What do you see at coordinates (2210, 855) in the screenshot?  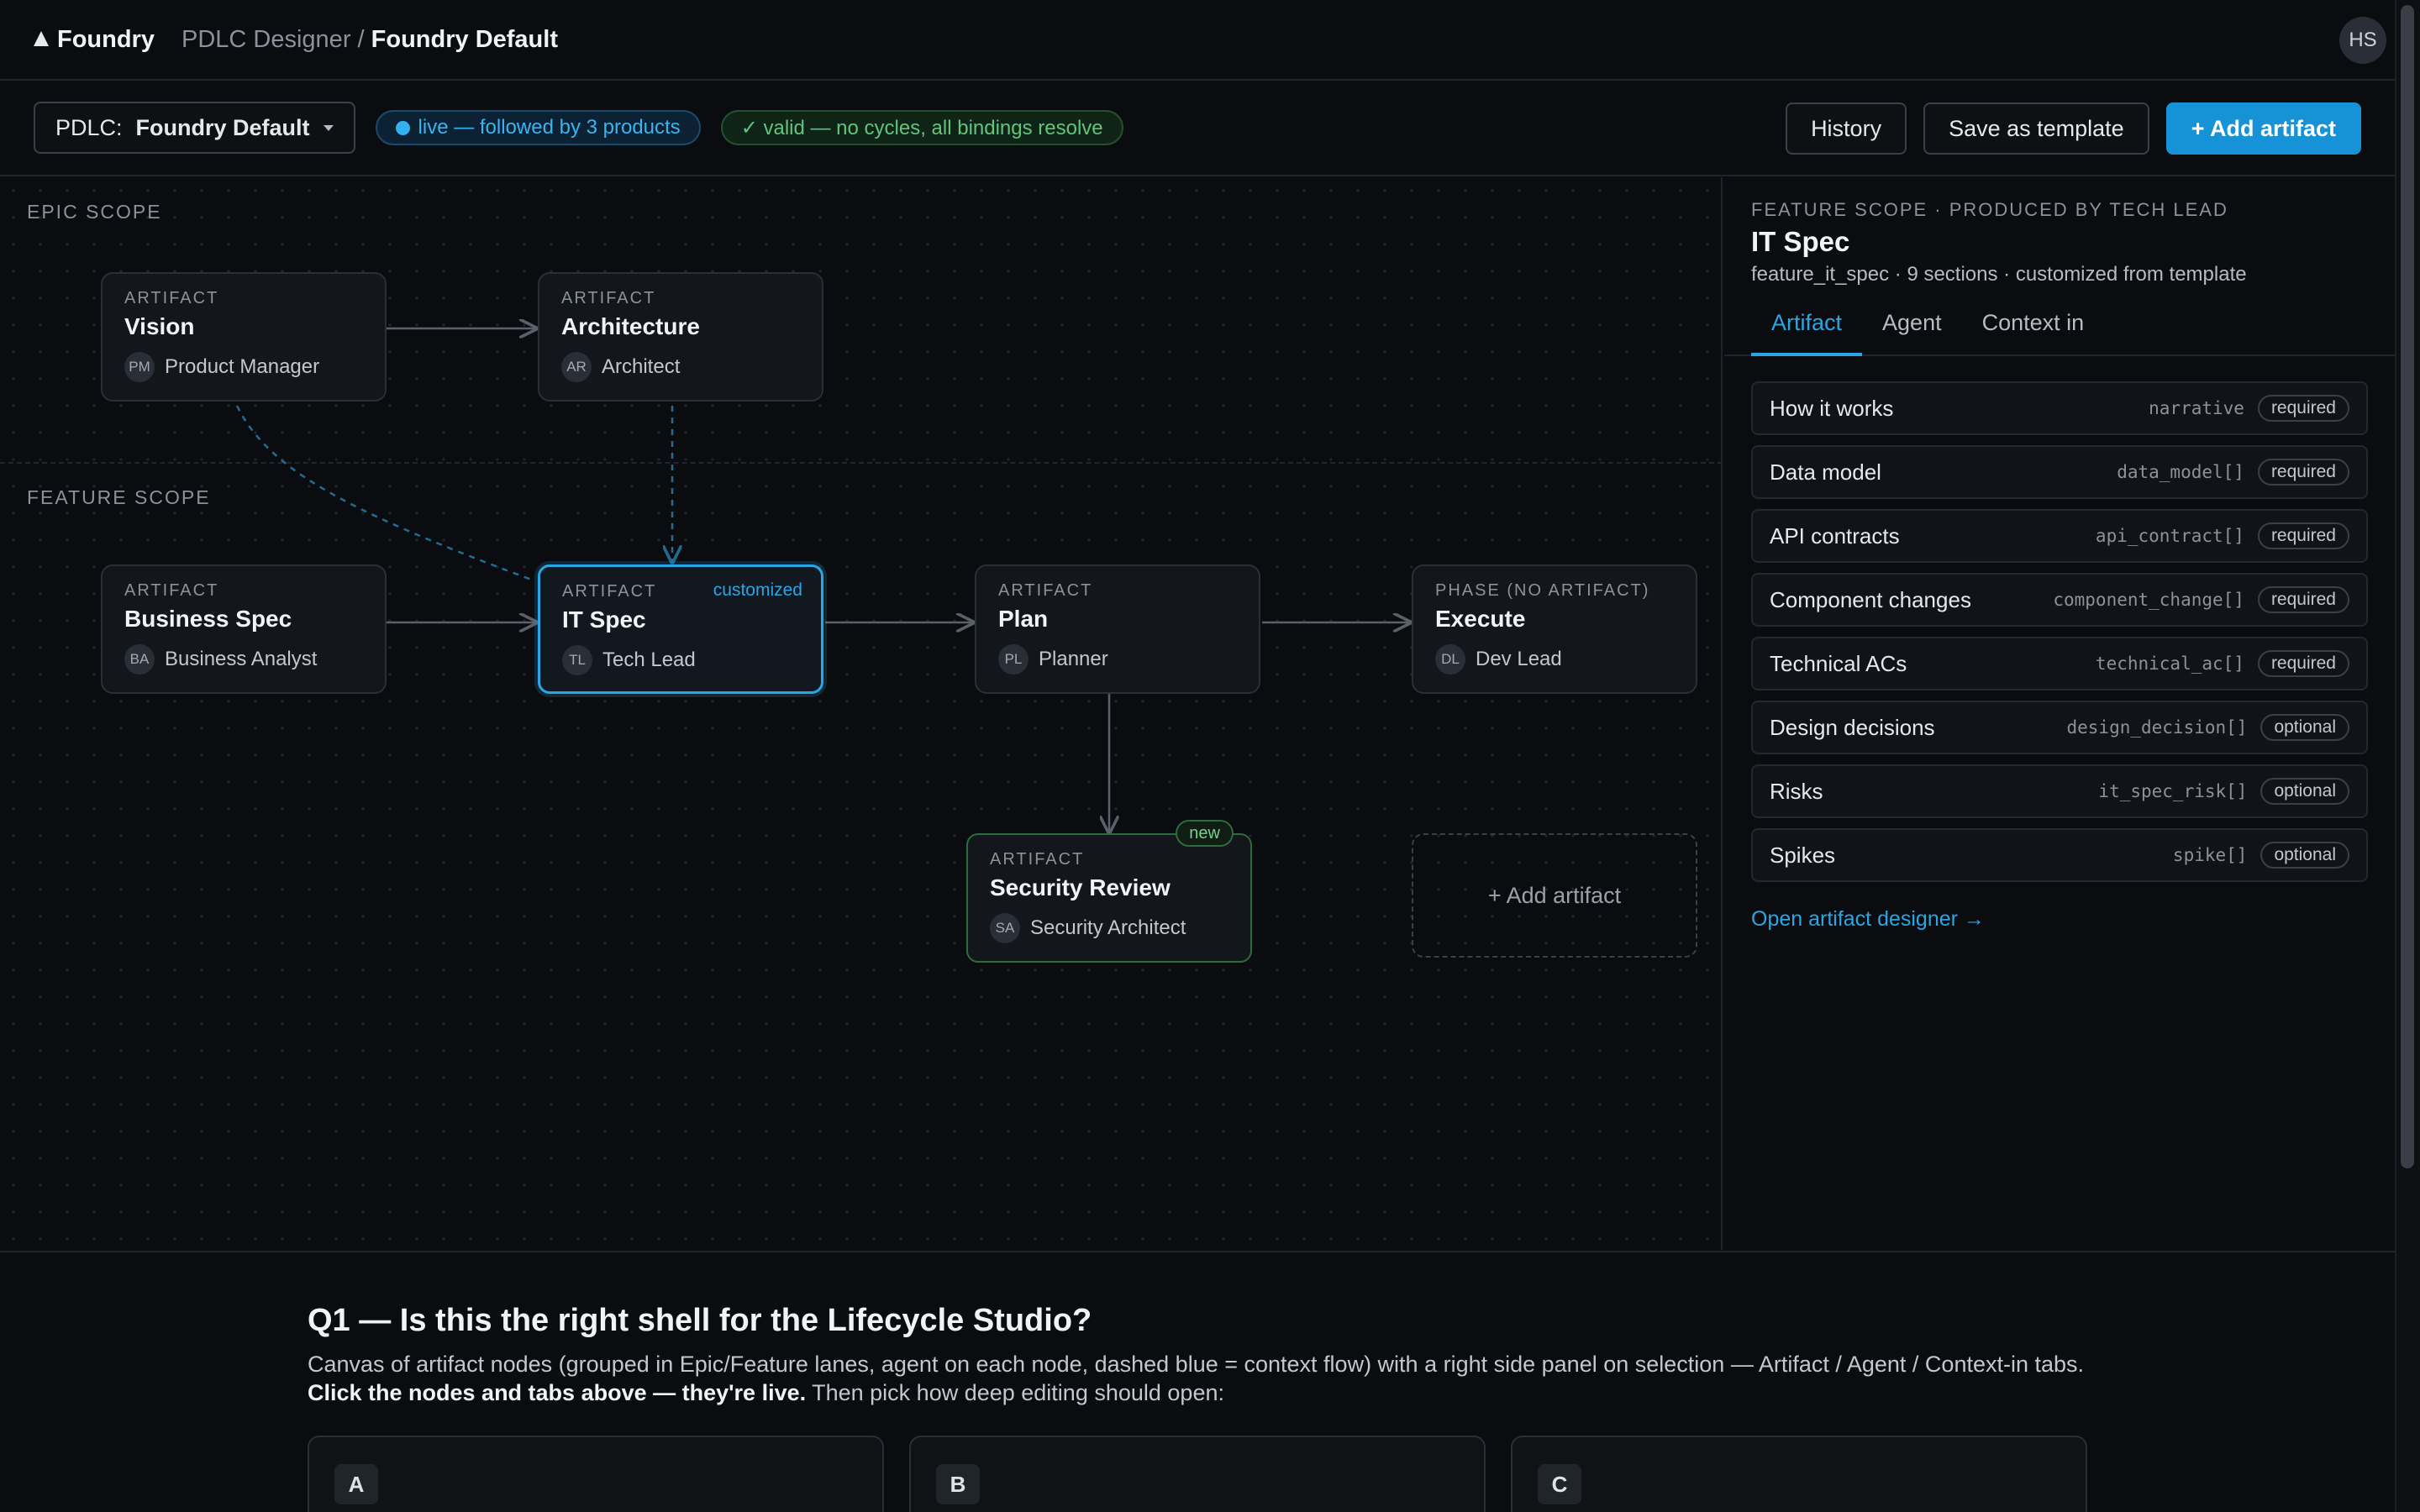 I see `section-type: spike[]` at bounding box center [2210, 855].